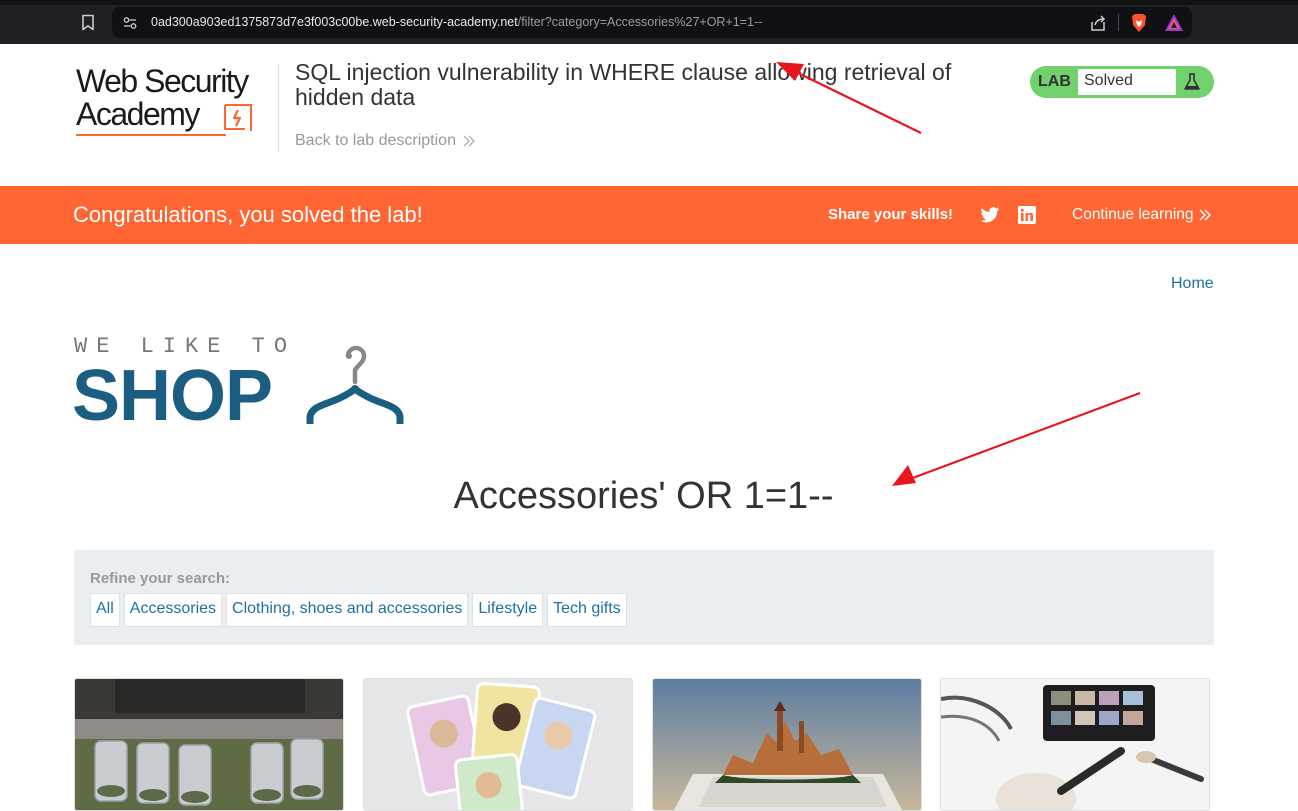  I want to click on product-image-beer-belt, so click(209, 744).